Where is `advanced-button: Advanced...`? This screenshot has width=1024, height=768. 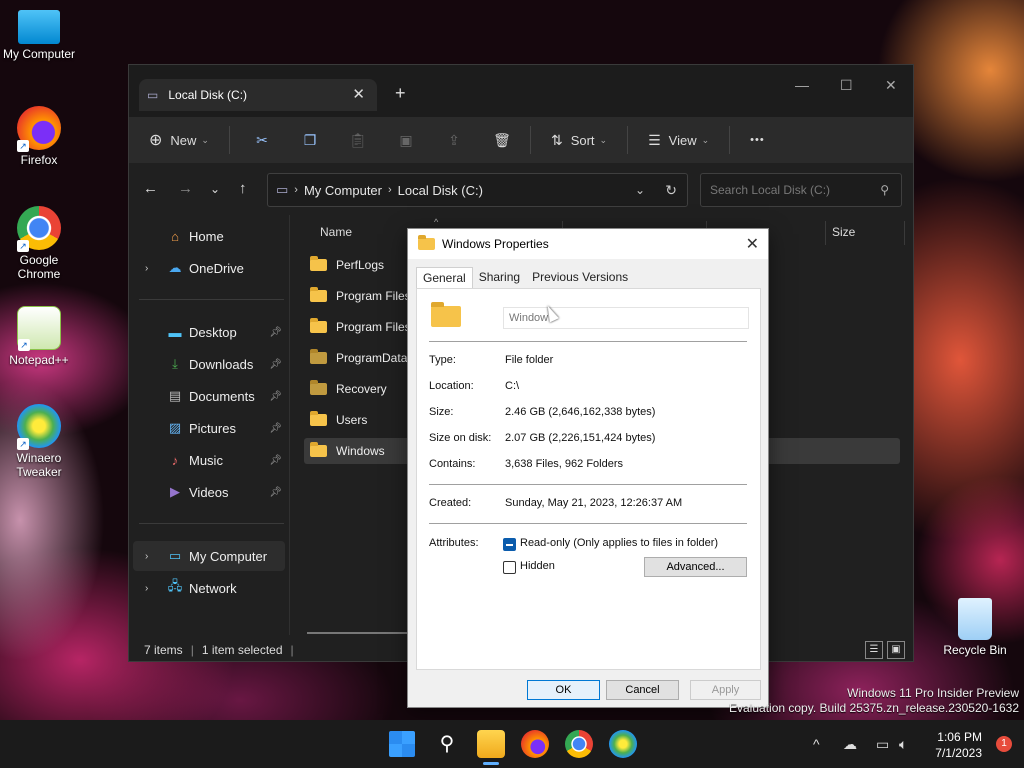 advanced-button: Advanced... is located at coordinates (695, 567).